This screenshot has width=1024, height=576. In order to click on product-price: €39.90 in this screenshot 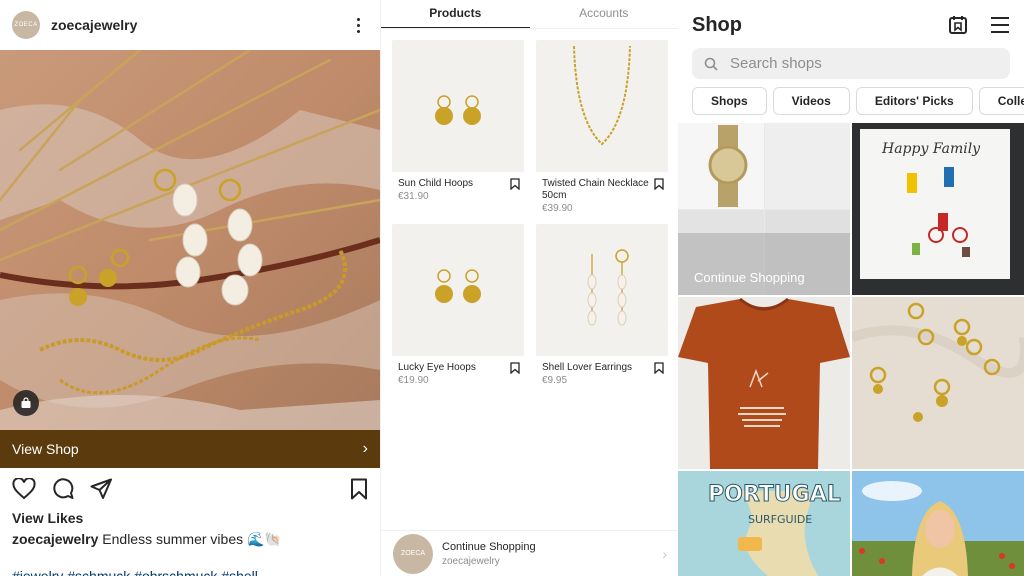, I will do `click(557, 208)`.